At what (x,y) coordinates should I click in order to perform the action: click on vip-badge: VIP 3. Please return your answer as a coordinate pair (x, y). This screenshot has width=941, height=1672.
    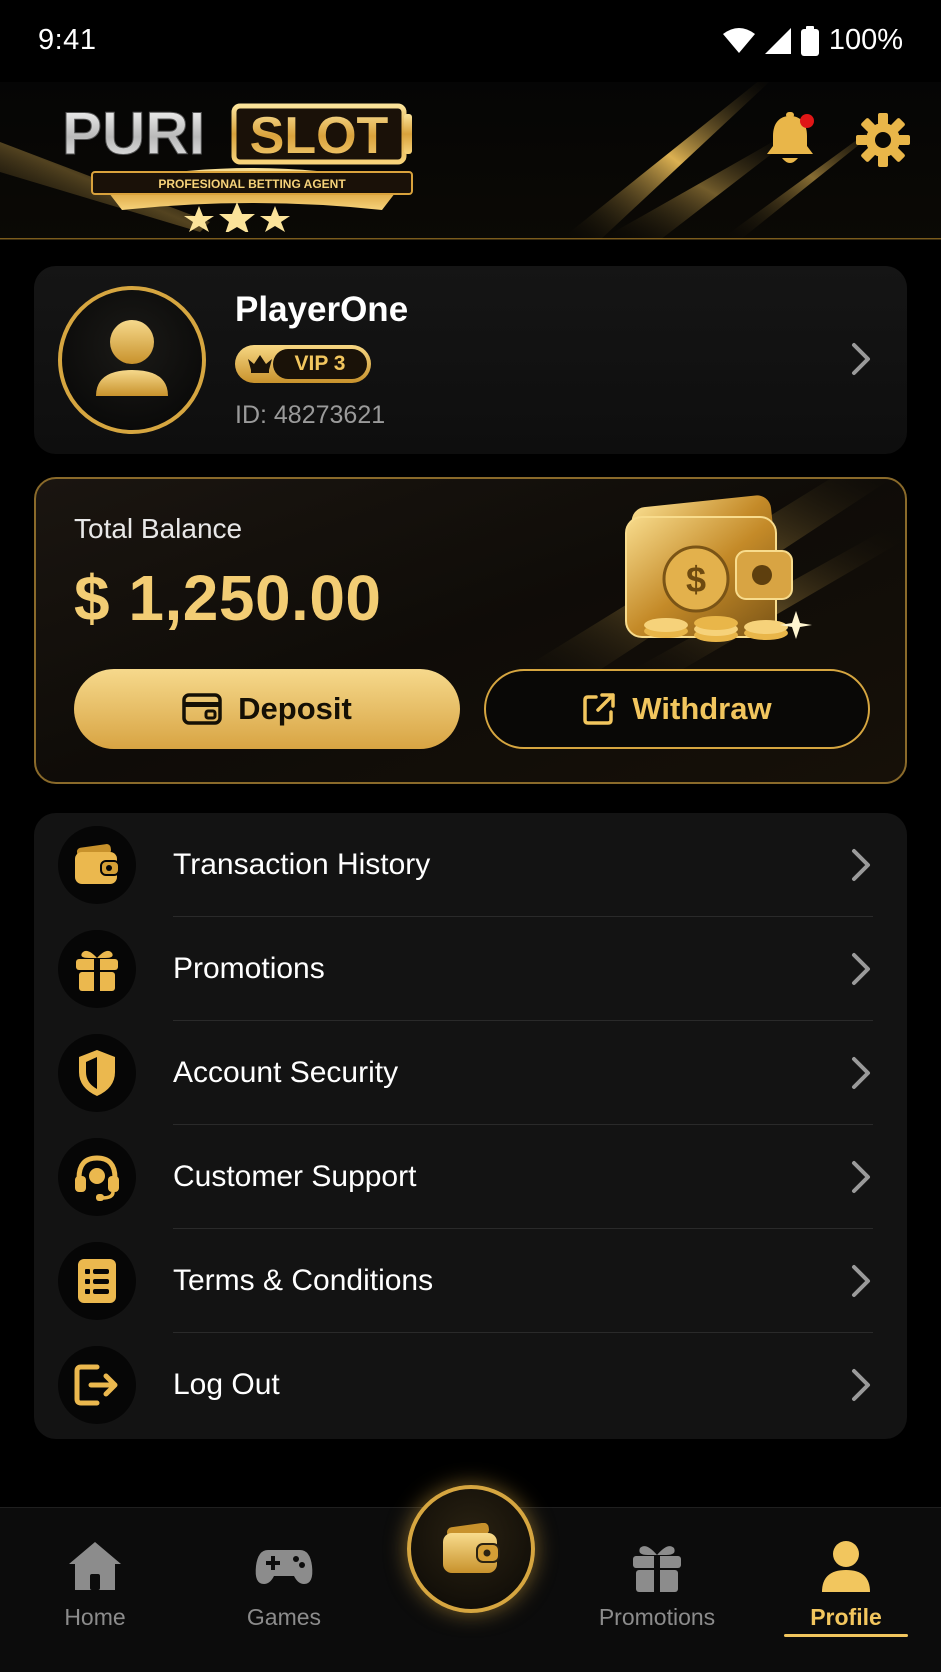
    Looking at the image, I should click on (303, 364).